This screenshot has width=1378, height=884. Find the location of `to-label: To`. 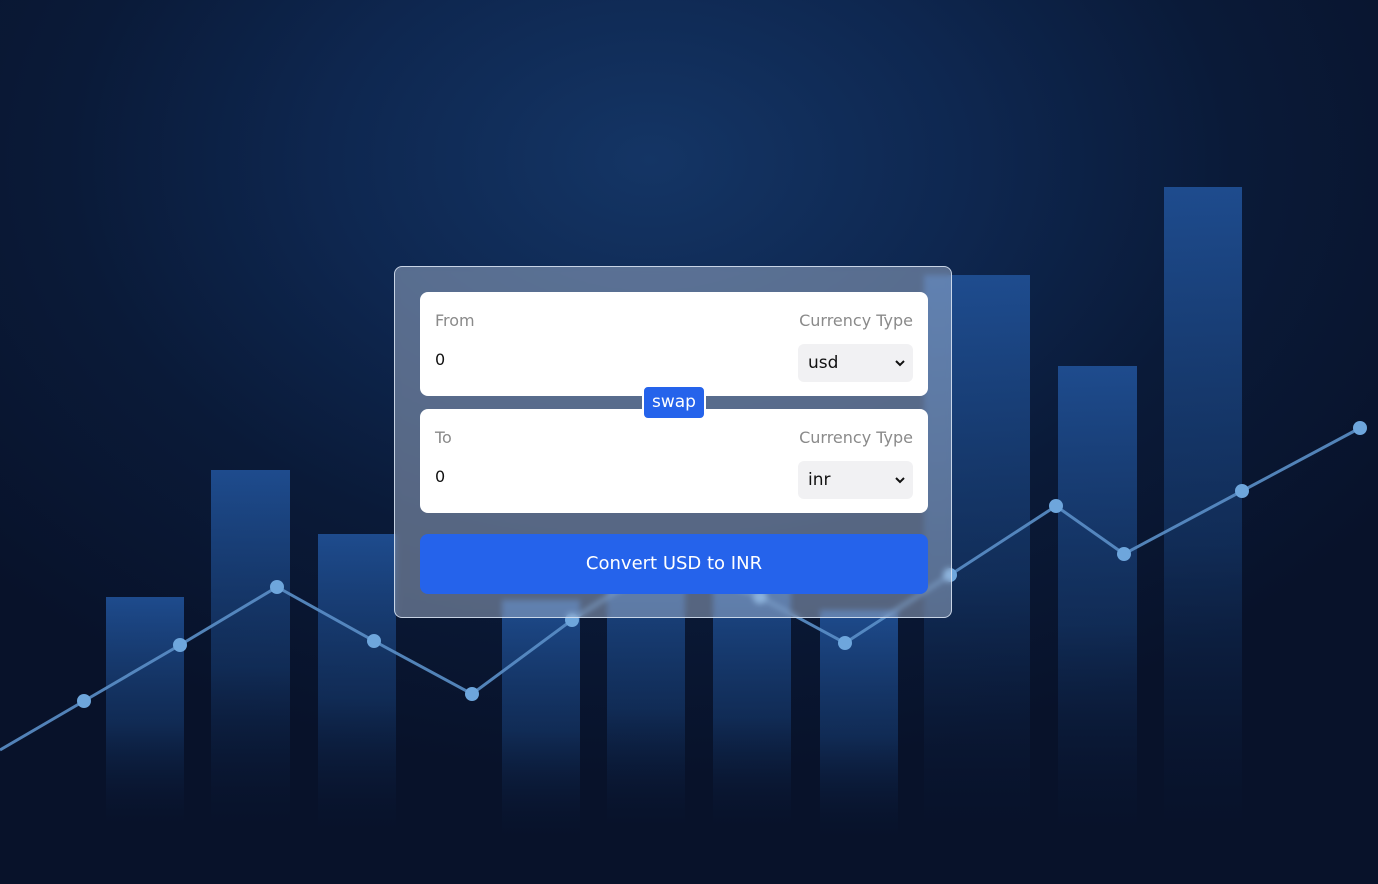

to-label: To is located at coordinates (443, 437).